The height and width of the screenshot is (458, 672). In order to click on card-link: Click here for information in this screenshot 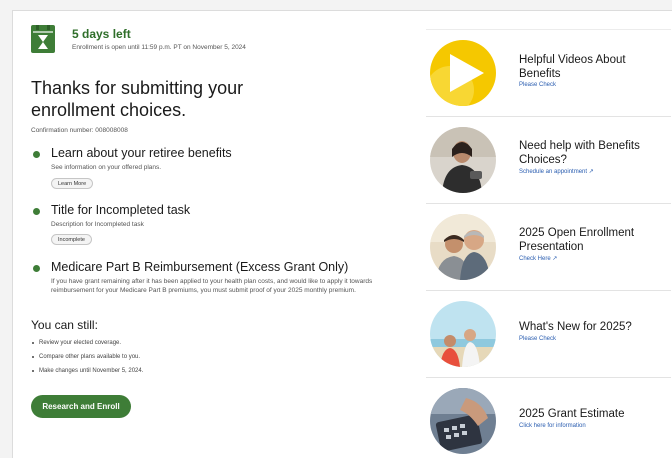, I will do `click(552, 426)`.